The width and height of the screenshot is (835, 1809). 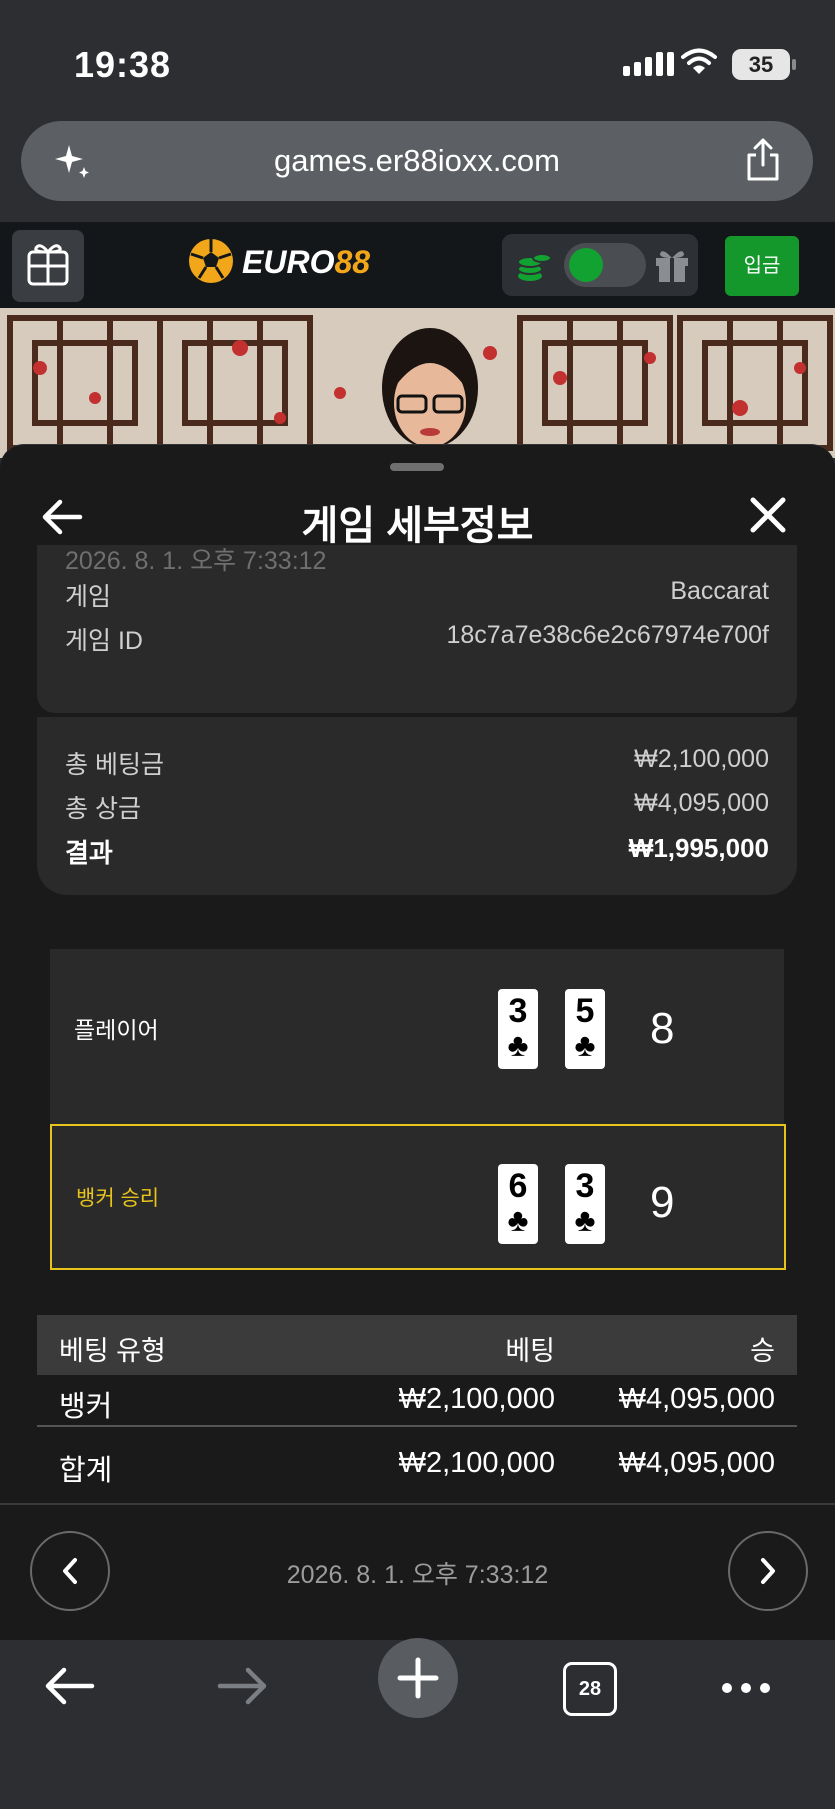 I want to click on round-date: 2026. 8. 1. 오후 7:33:12, so click(x=417, y=1575).